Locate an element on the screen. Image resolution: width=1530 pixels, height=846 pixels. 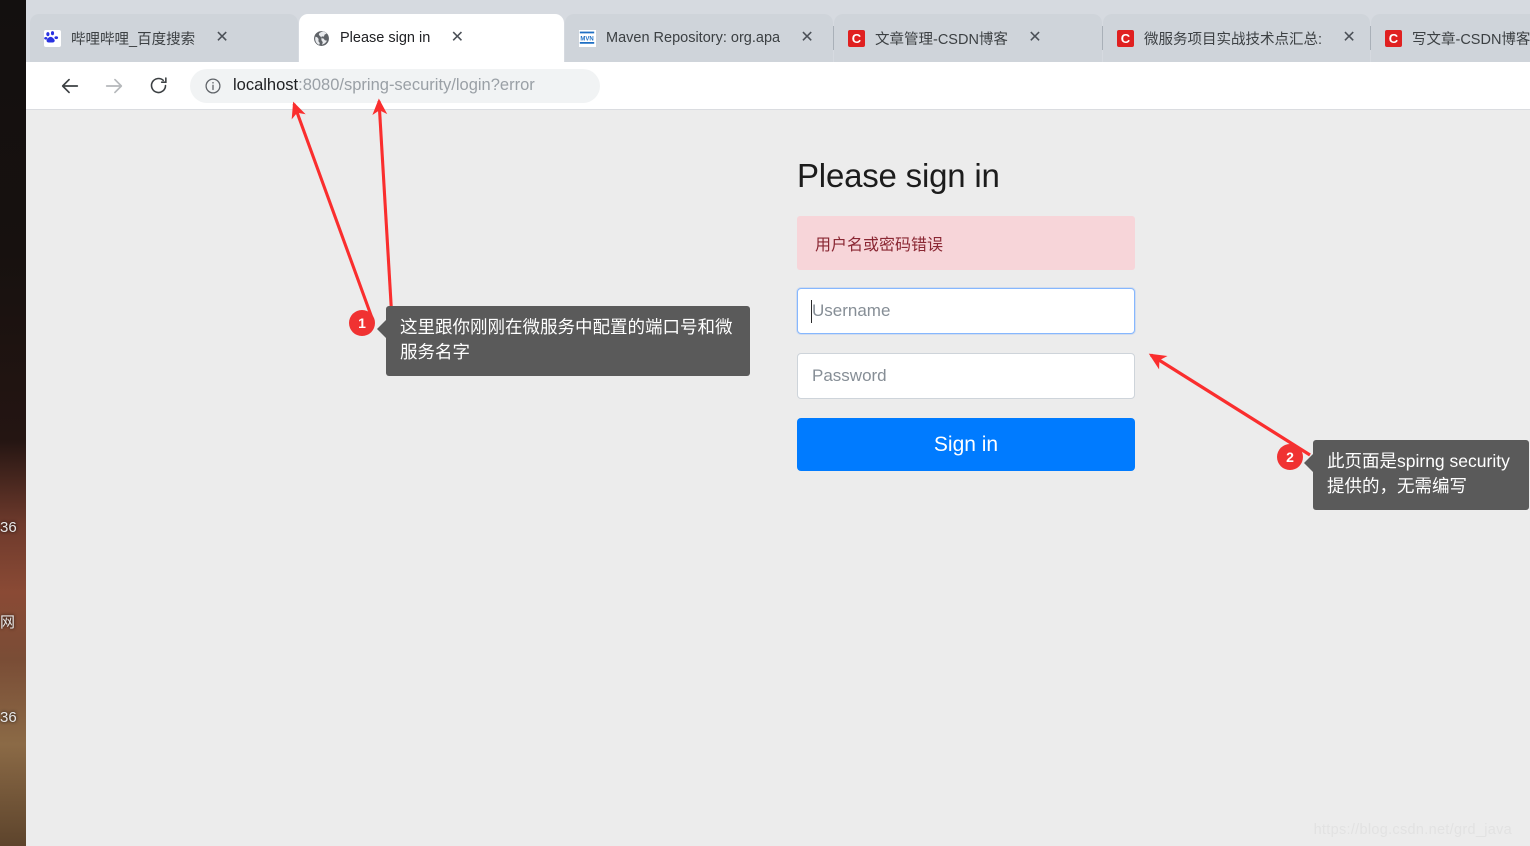
site-info-icon is located at coordinates (213, 86).